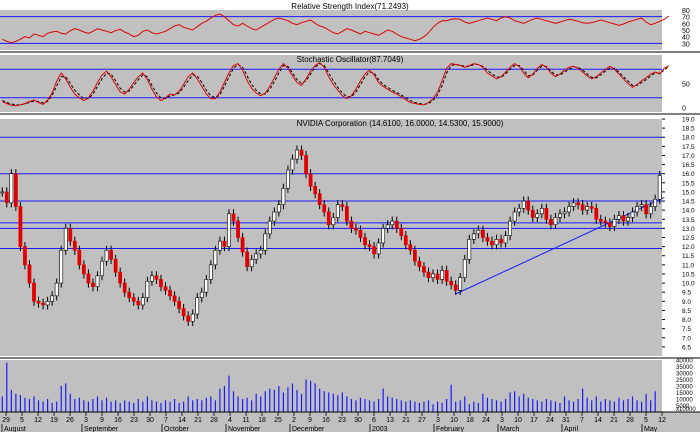 Image resolution: width=700 pixels, height=432 pixels. I want to click on price-tick-label: 15.0, so click(688, 192).